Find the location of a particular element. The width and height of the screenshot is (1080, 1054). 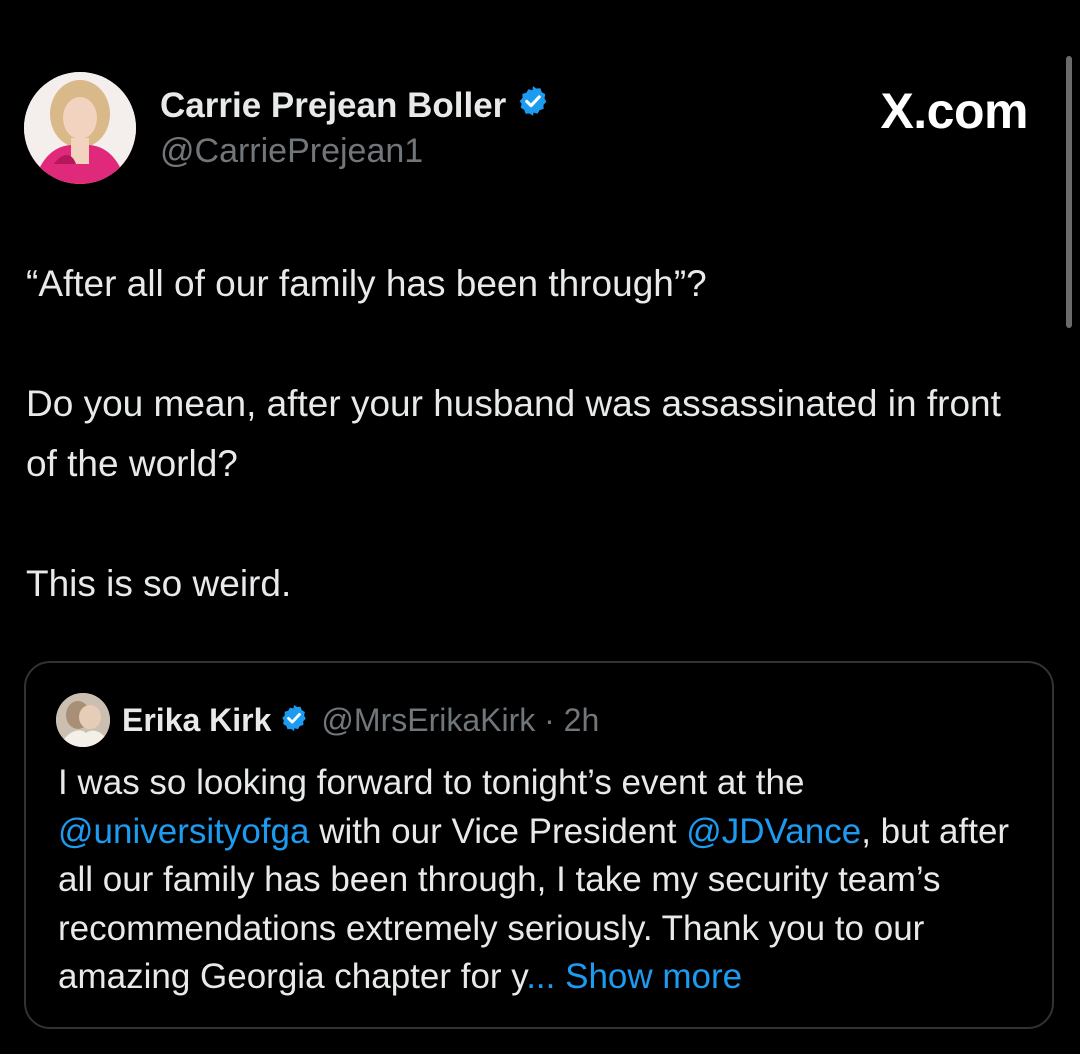

mention-link-jdvance: @JDVance is located at coordinates (773, 831).